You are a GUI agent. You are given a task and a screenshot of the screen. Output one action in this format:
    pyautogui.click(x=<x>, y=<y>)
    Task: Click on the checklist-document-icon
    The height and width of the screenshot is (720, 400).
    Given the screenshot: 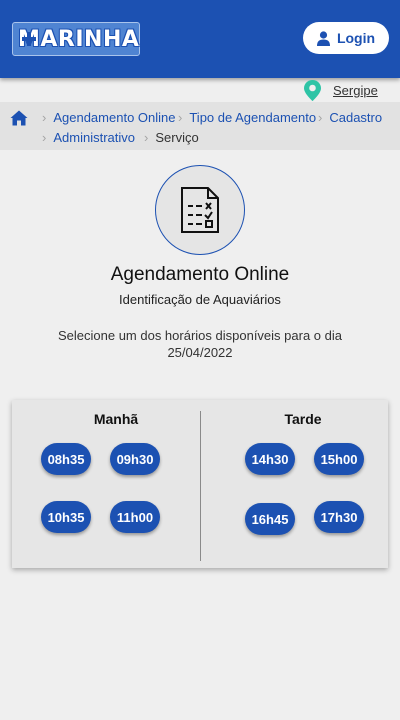 What is the action you would take?
    pyautogui.click(x=200, y=210)
    